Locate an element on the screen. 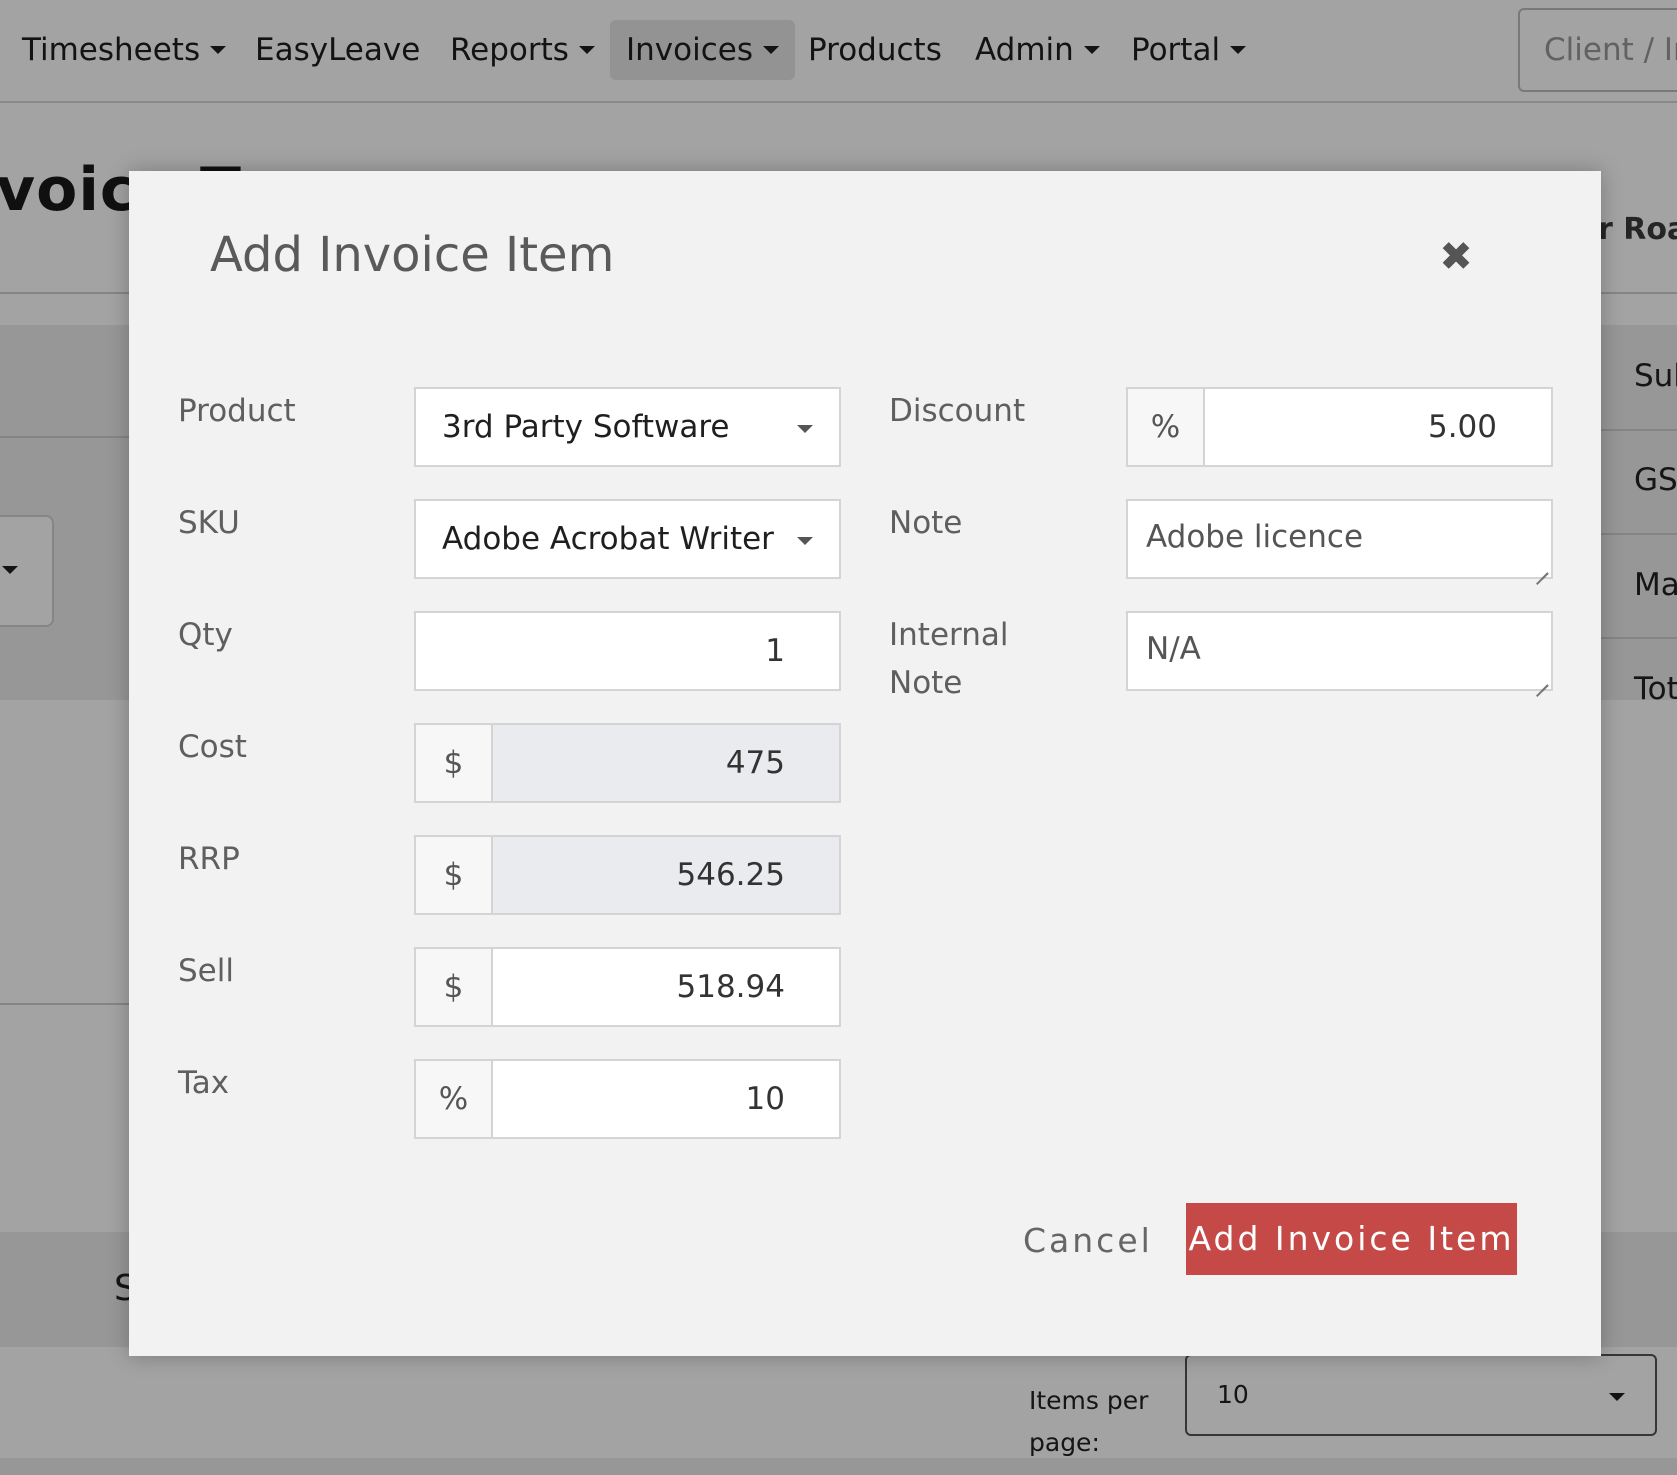 The height and width of the screenshot is (1475, 1677). rrp-label: RRP is located at coordinates (209, 859).